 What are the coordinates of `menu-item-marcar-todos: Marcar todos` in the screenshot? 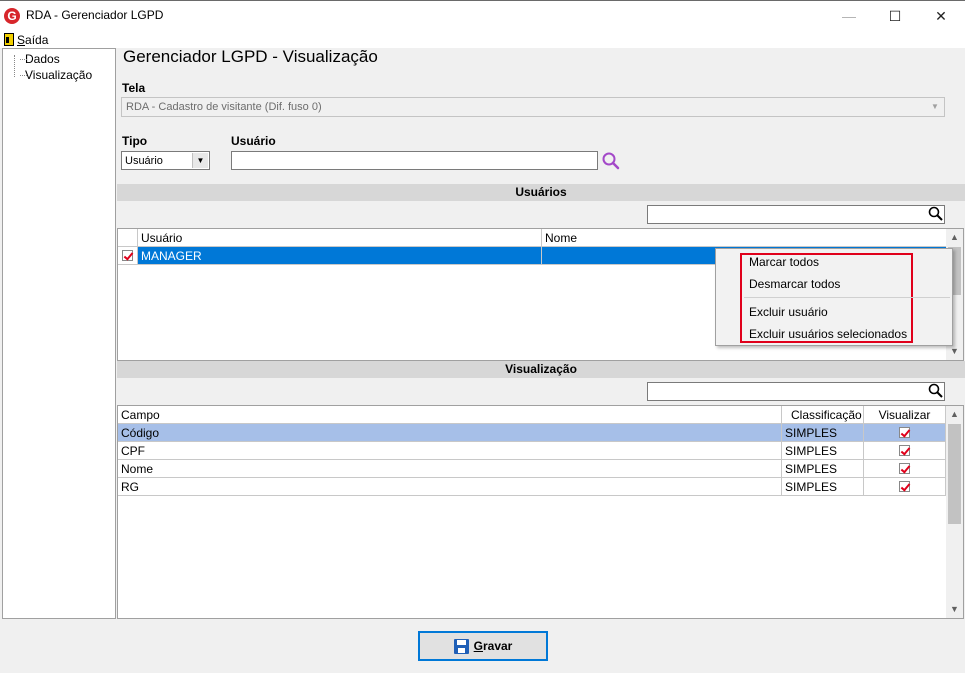 It's located at (784, 262).